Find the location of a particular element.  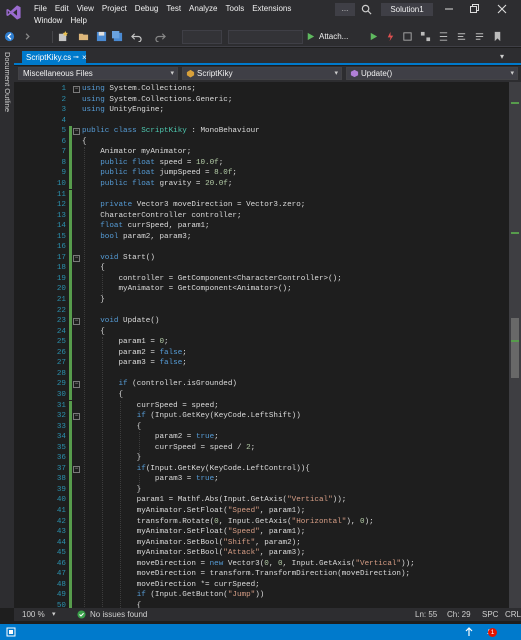

code-line: 1 using System.Collections; is located at coordinates (261, 89).